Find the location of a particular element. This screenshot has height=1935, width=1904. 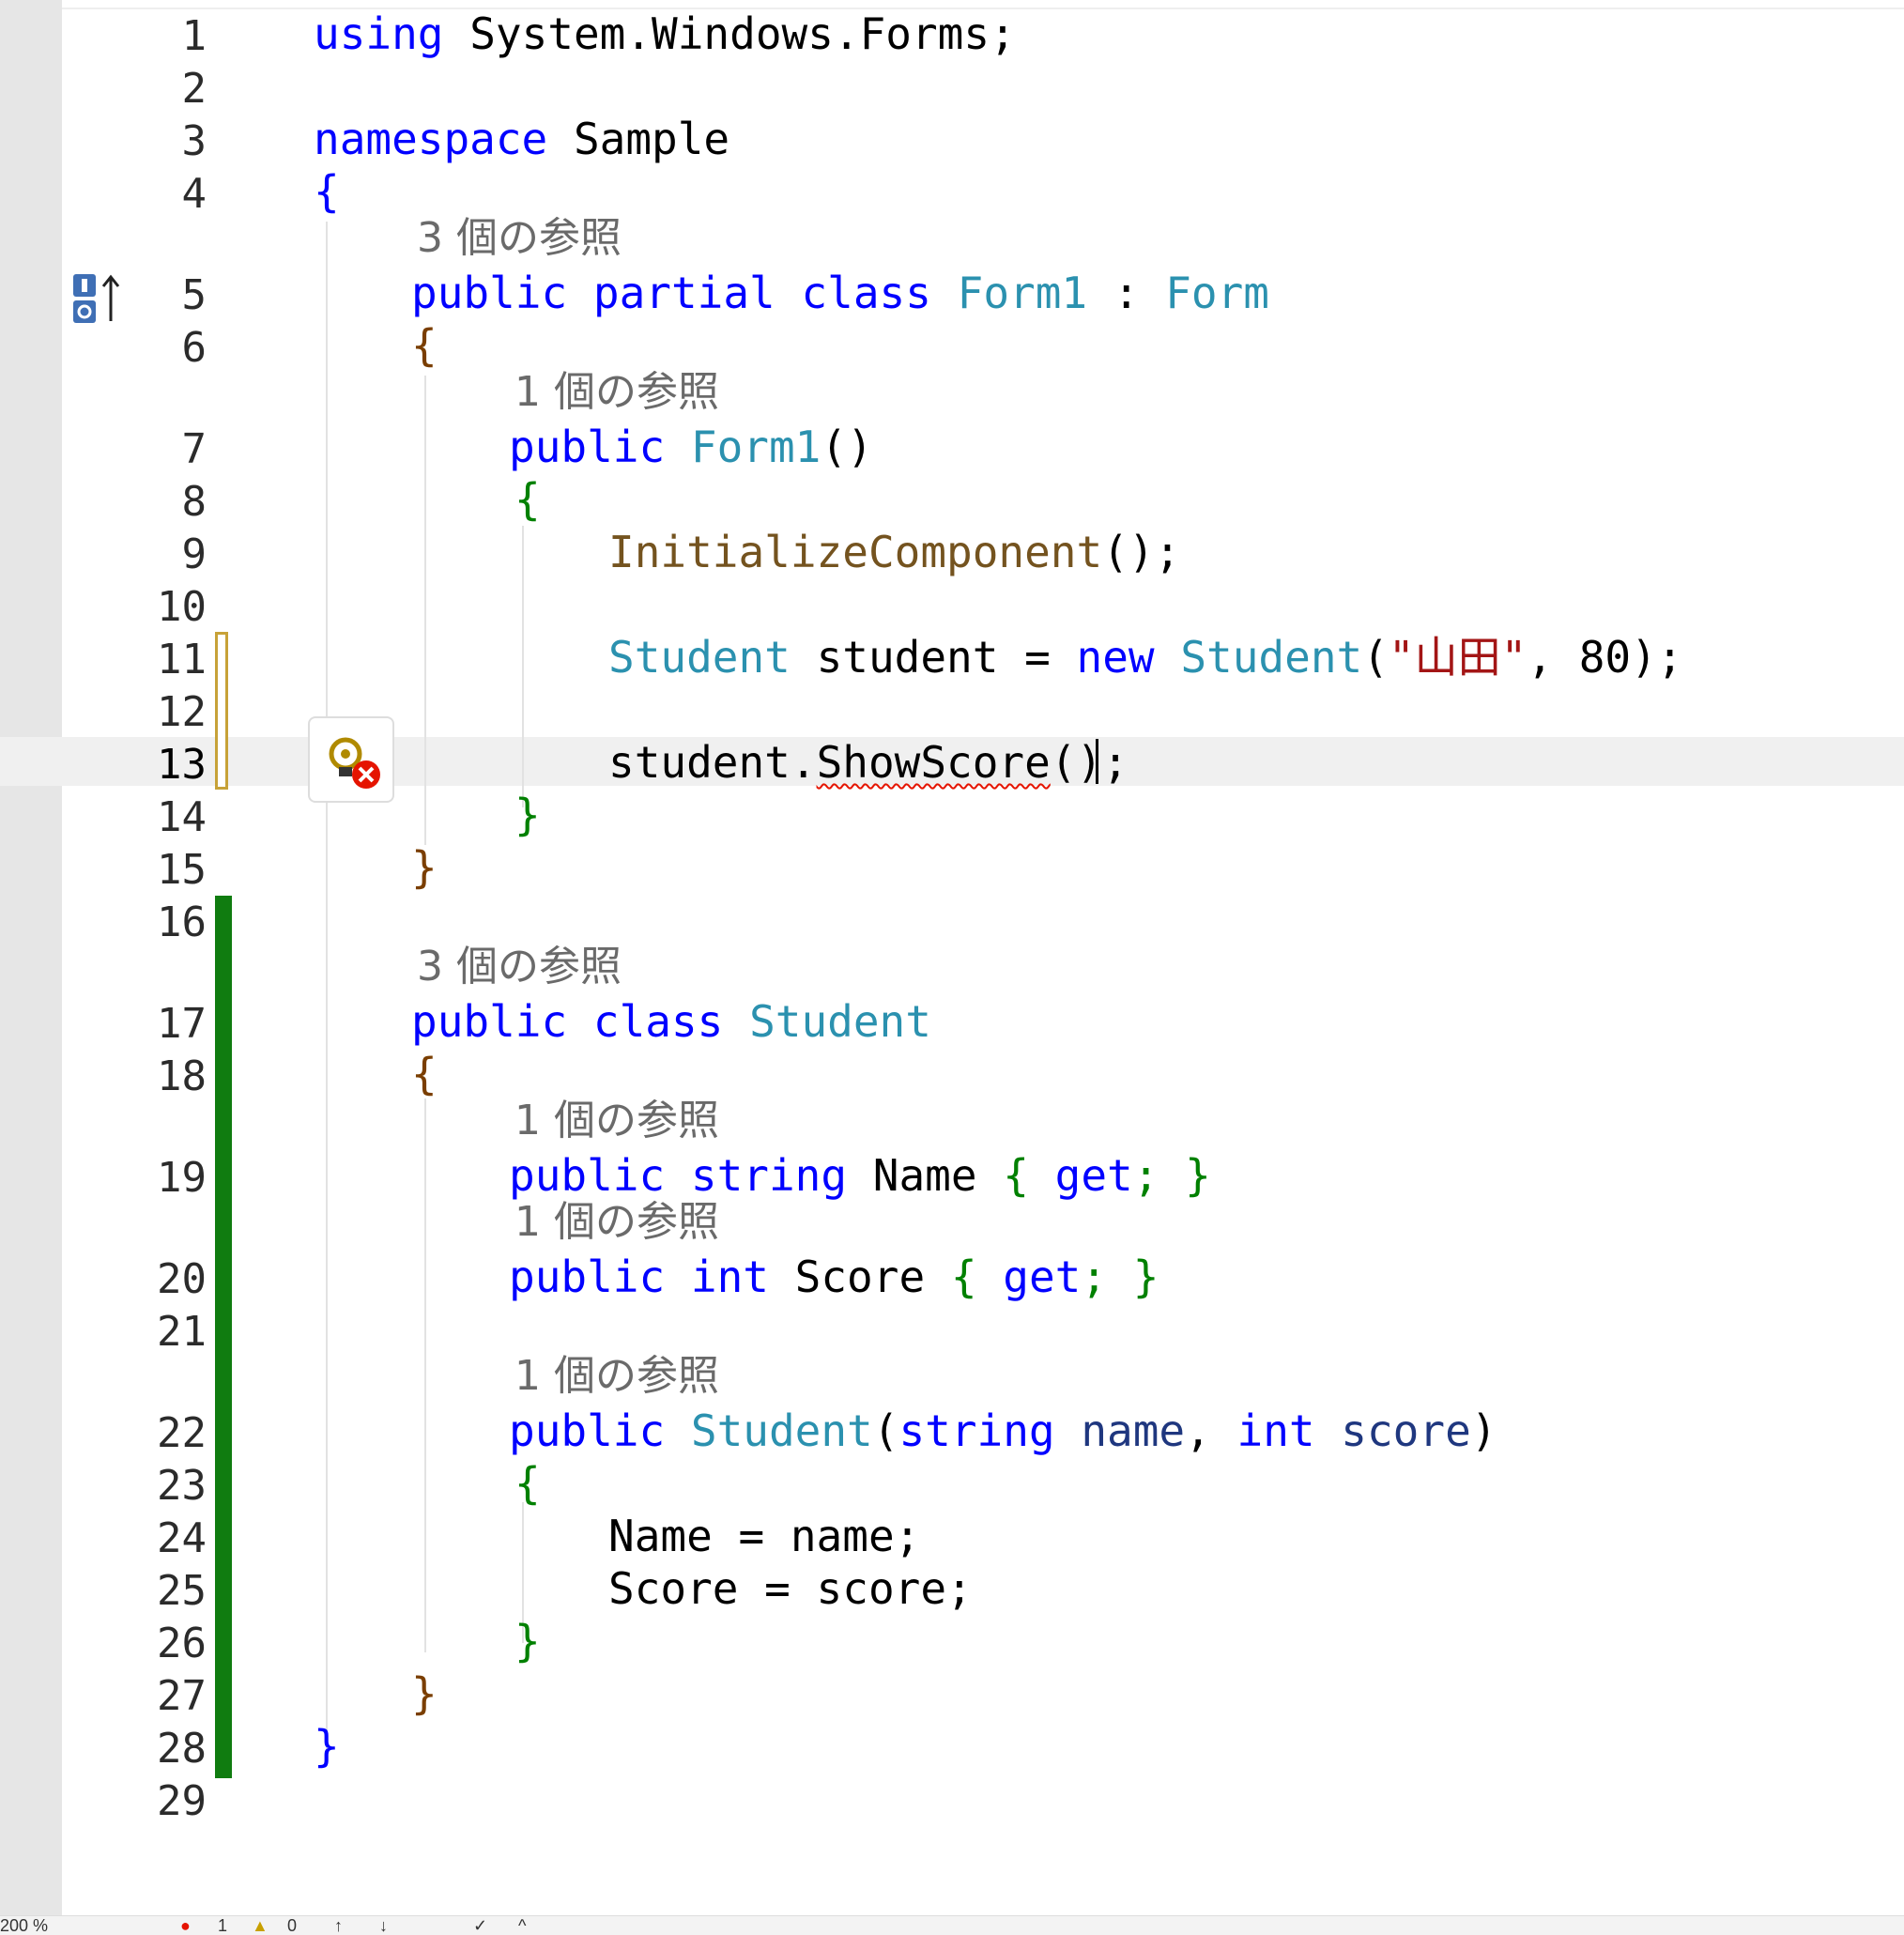

code-line-18: { is located at coordinates (424, 1074).